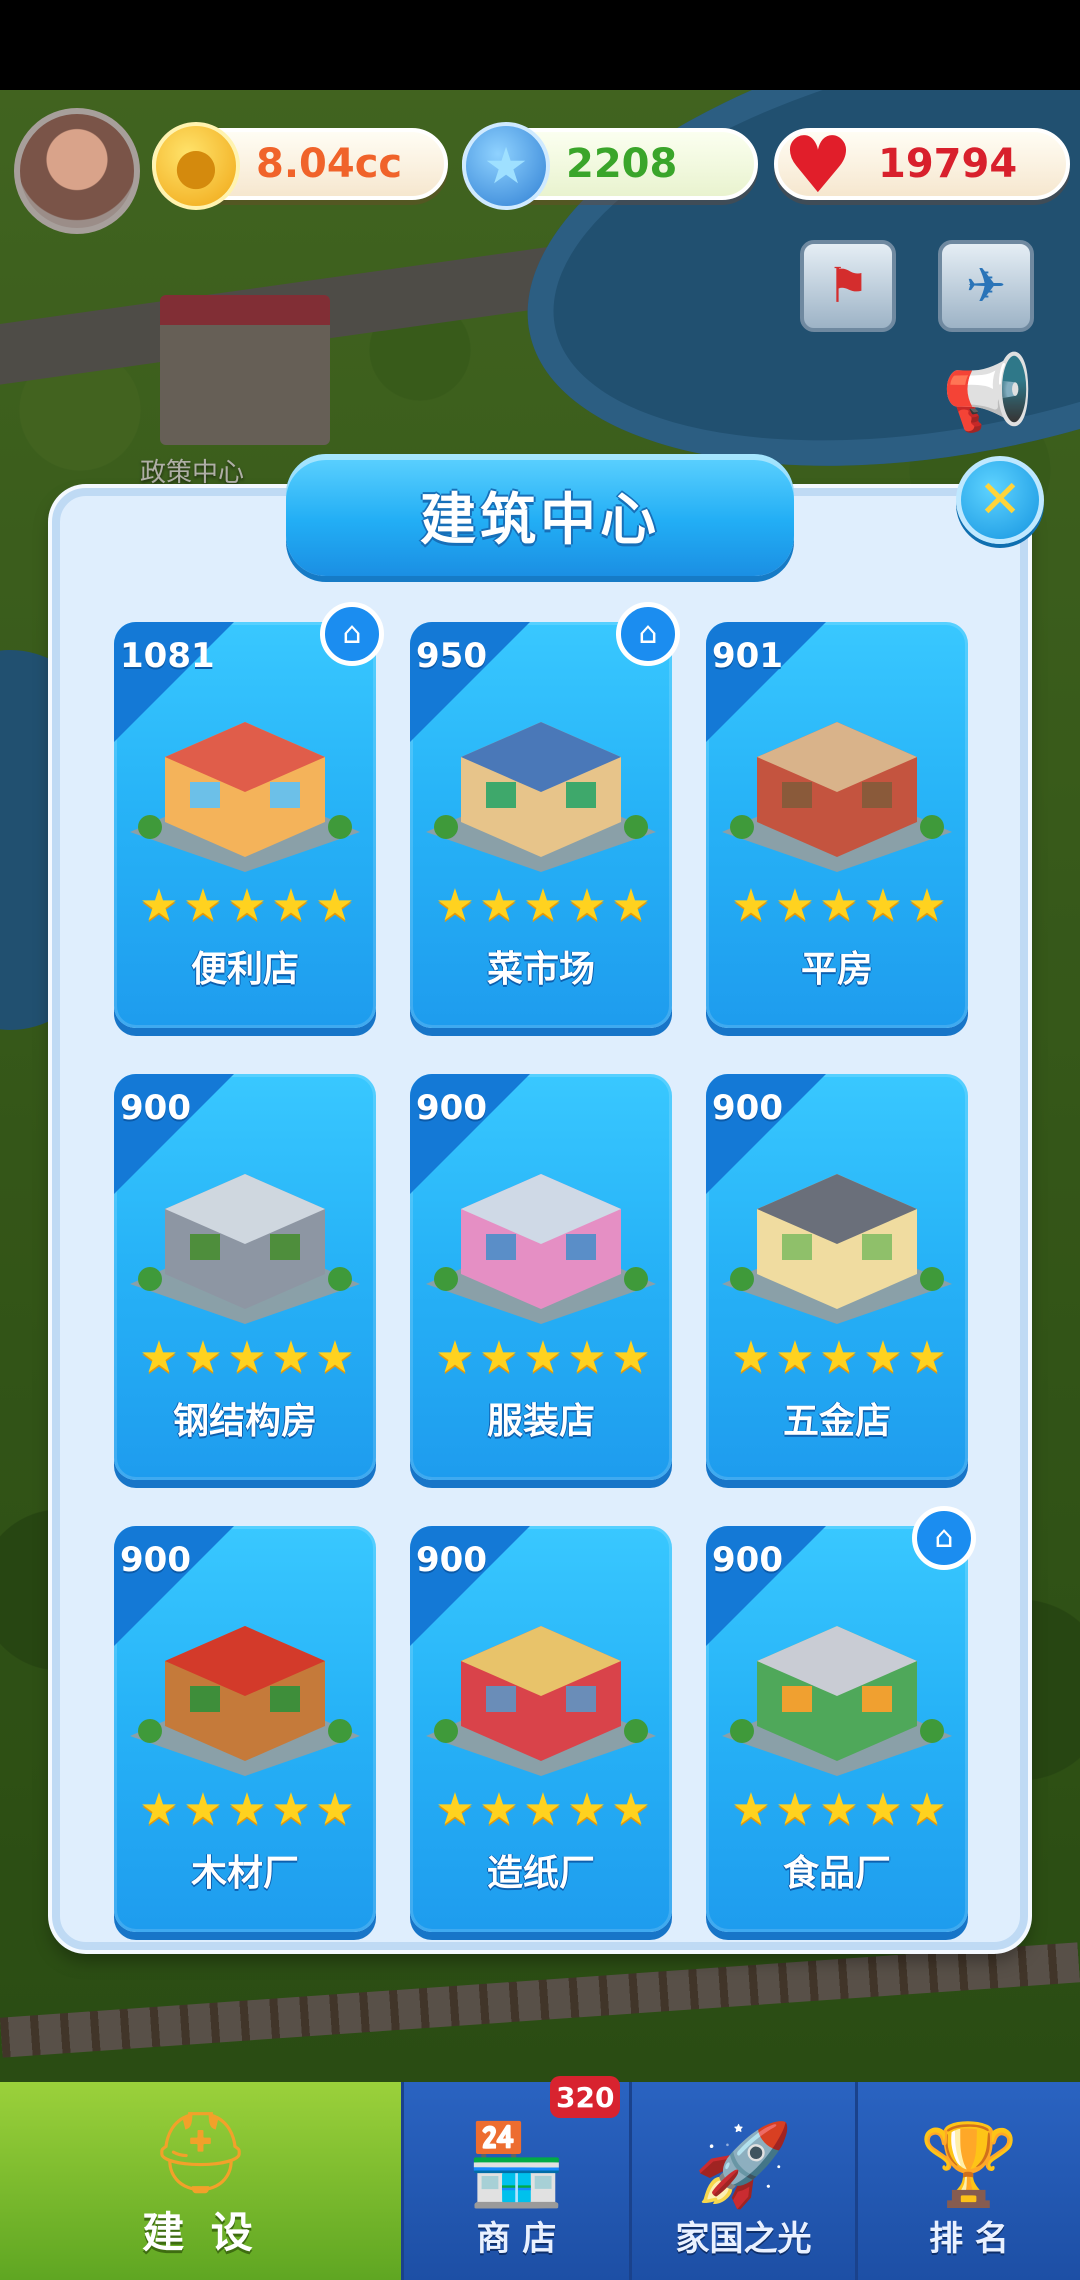 This screenshot has width=1080, height=2280. I want to click on close-button: ✕, so click(1000, 500).